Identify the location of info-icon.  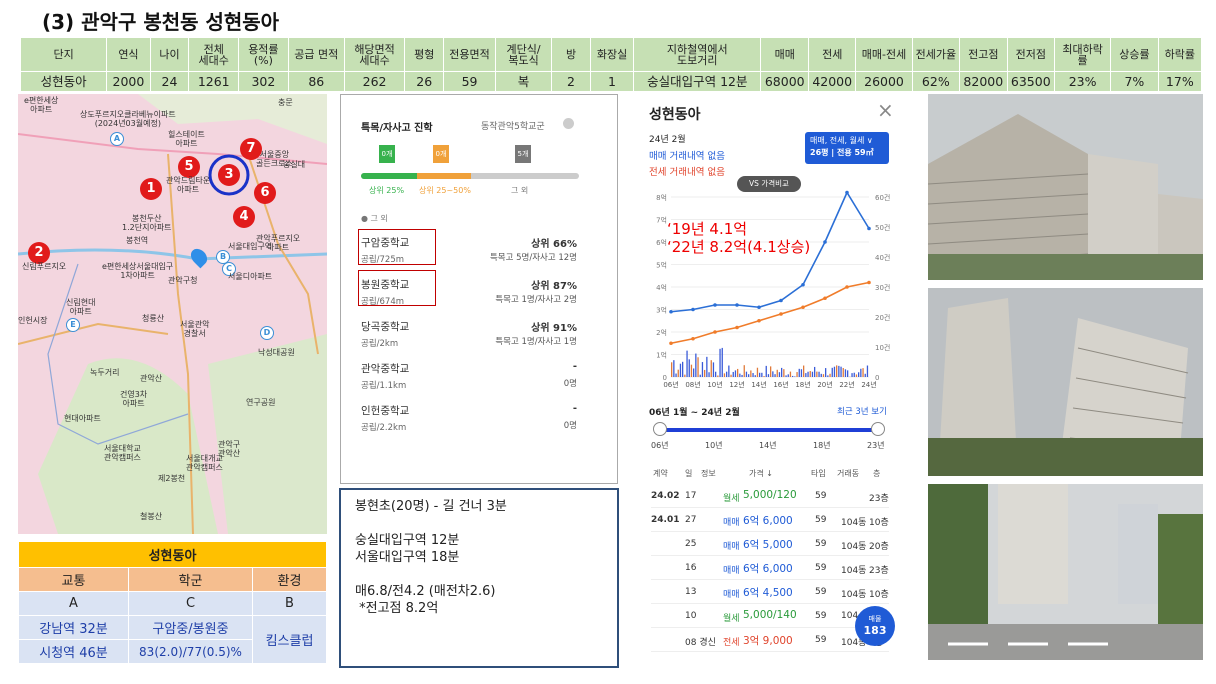
(568, 123).